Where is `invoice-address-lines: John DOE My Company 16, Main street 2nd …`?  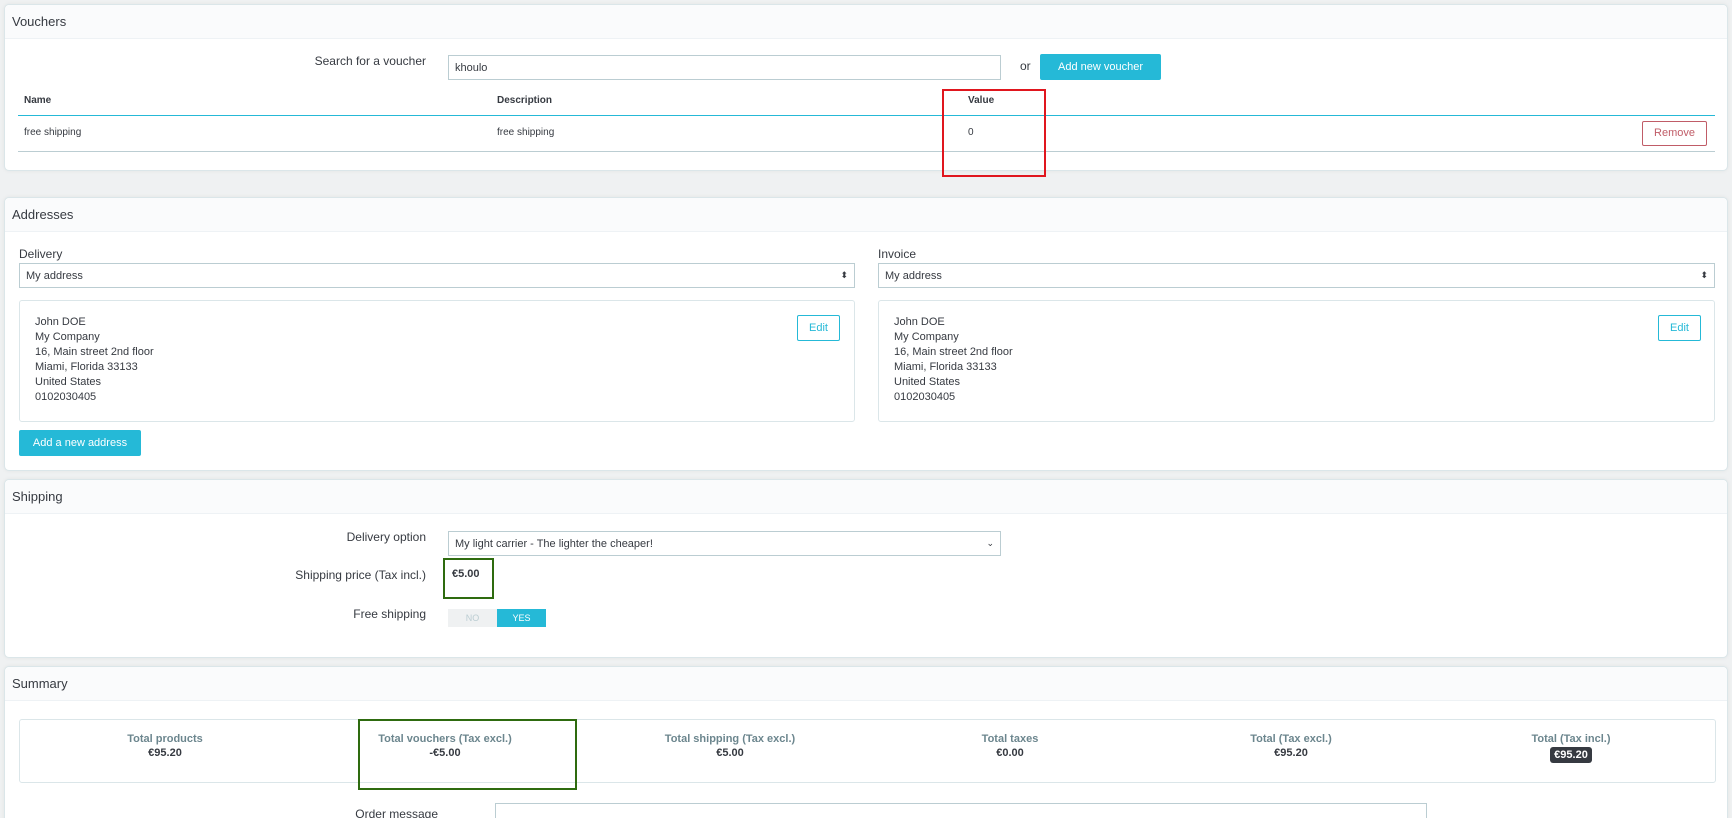 invoice-address-lines: John DOE My Company 16, Main street 2nd … is located at coordinates (953, 360).